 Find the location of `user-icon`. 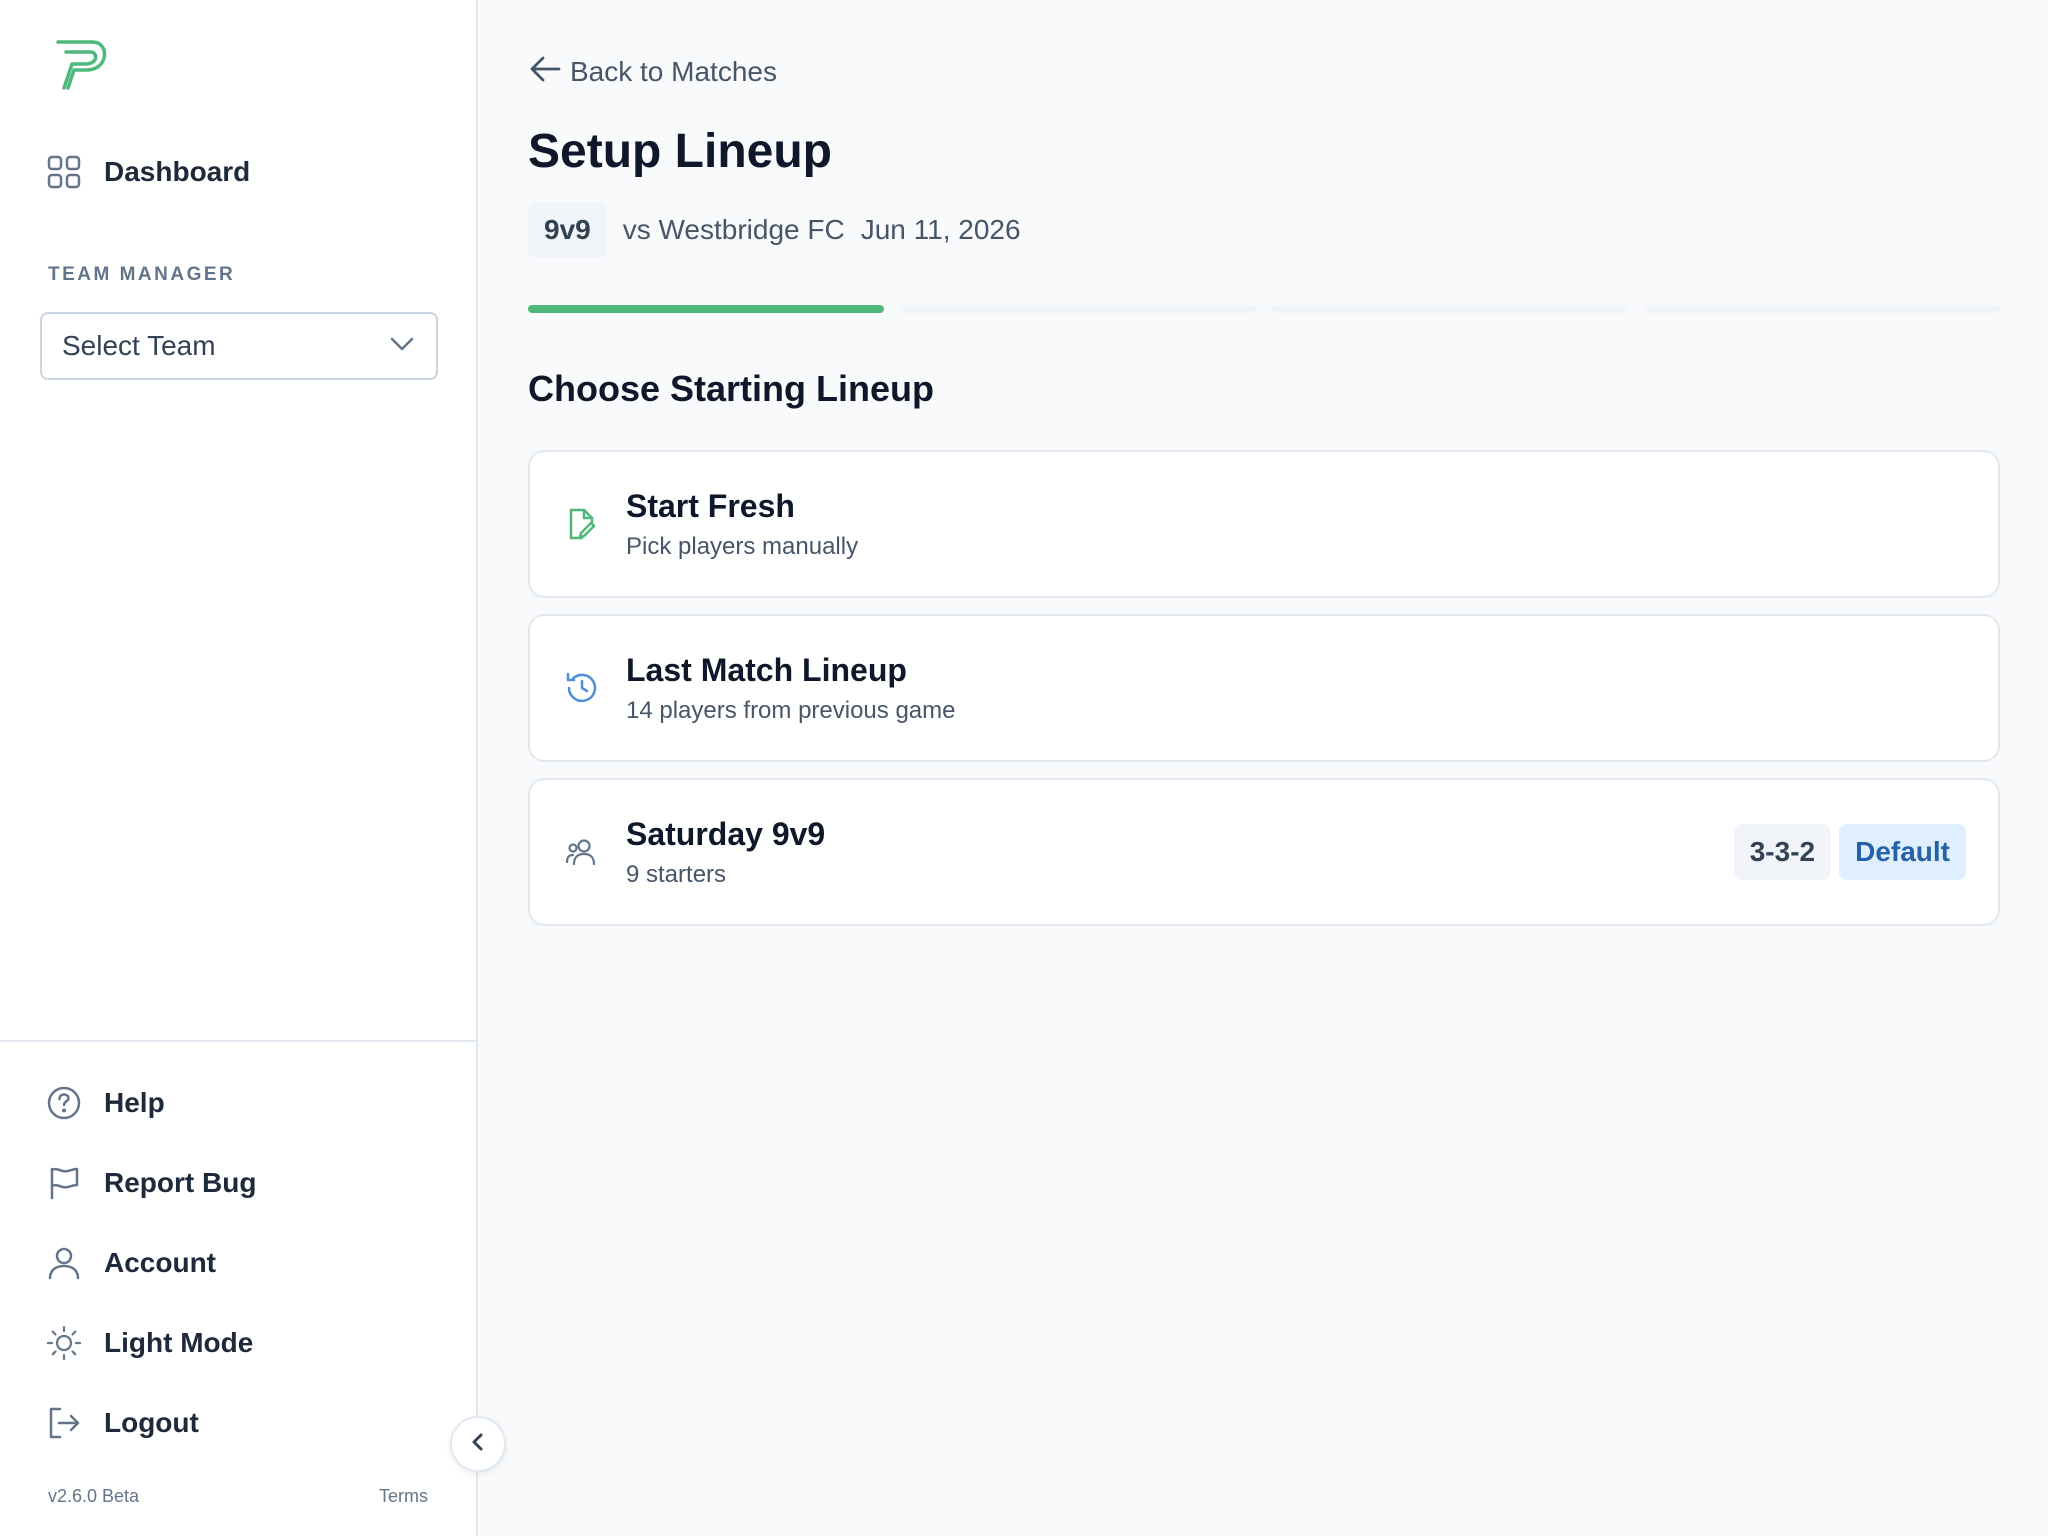

user-icon is located at coordinates (64, 1263).